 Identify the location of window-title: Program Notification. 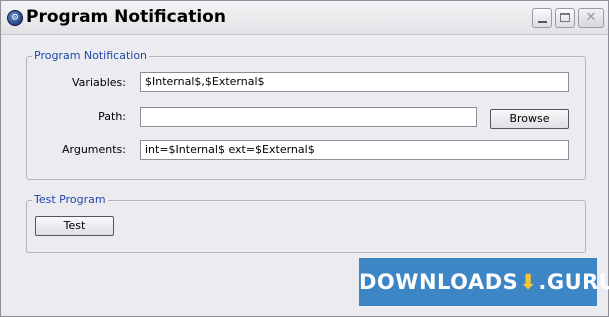
(126, 17).